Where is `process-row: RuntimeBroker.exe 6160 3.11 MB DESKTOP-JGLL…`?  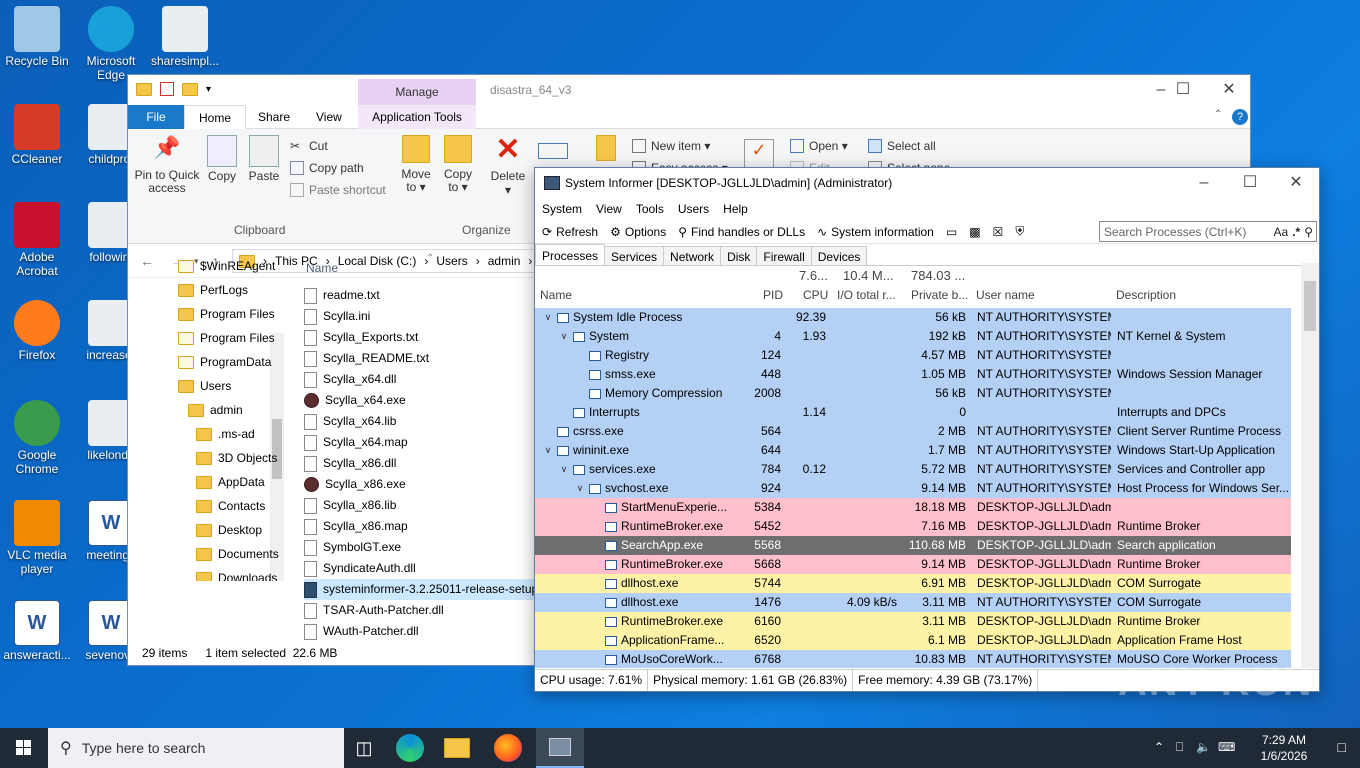 process-row: RuntimeBroker.exe 6160 3.11 MB DESKTOP-JGLL… is located at coordinates (913, 621).